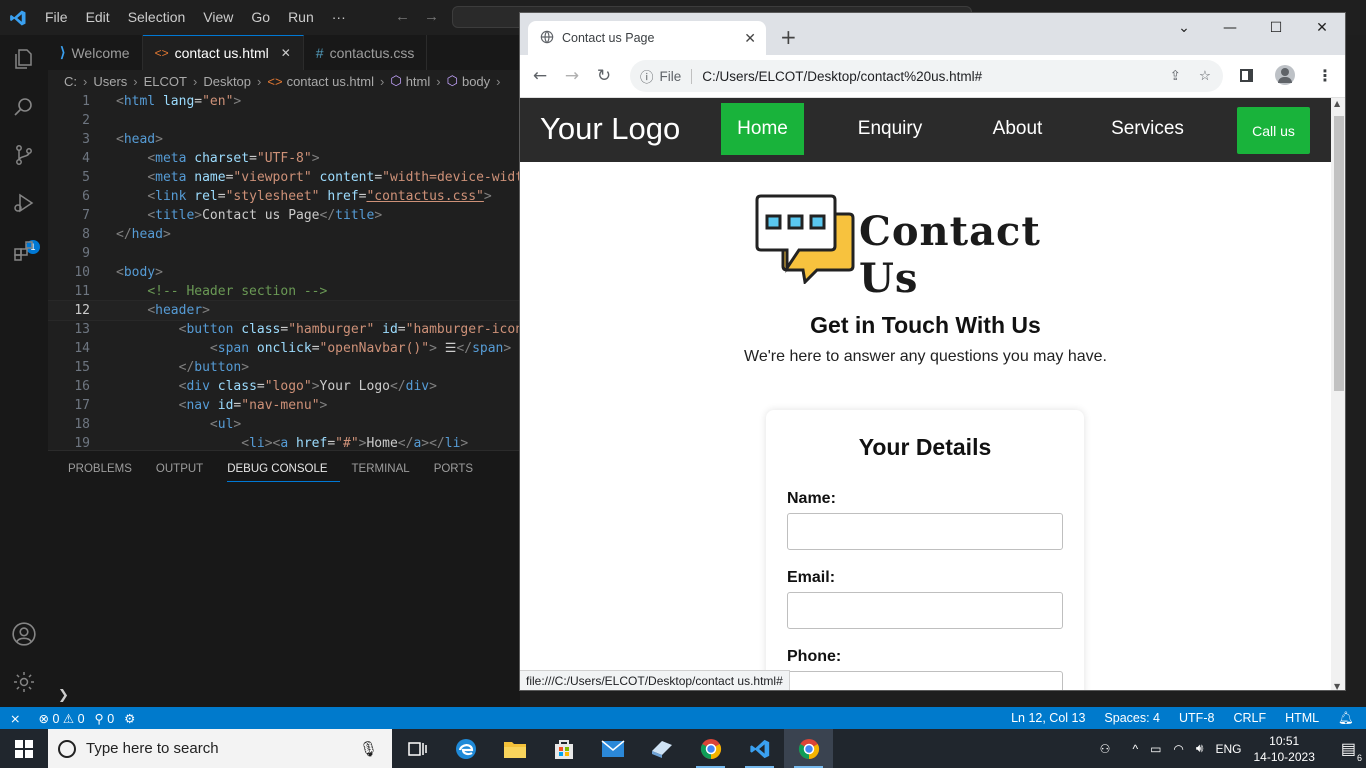 Image resolution: width=1366 pixels, height=768 pixels. Describe the element at coordinates (604, 76) in the screenshot. I see `reload-icon: ↻` at that location.